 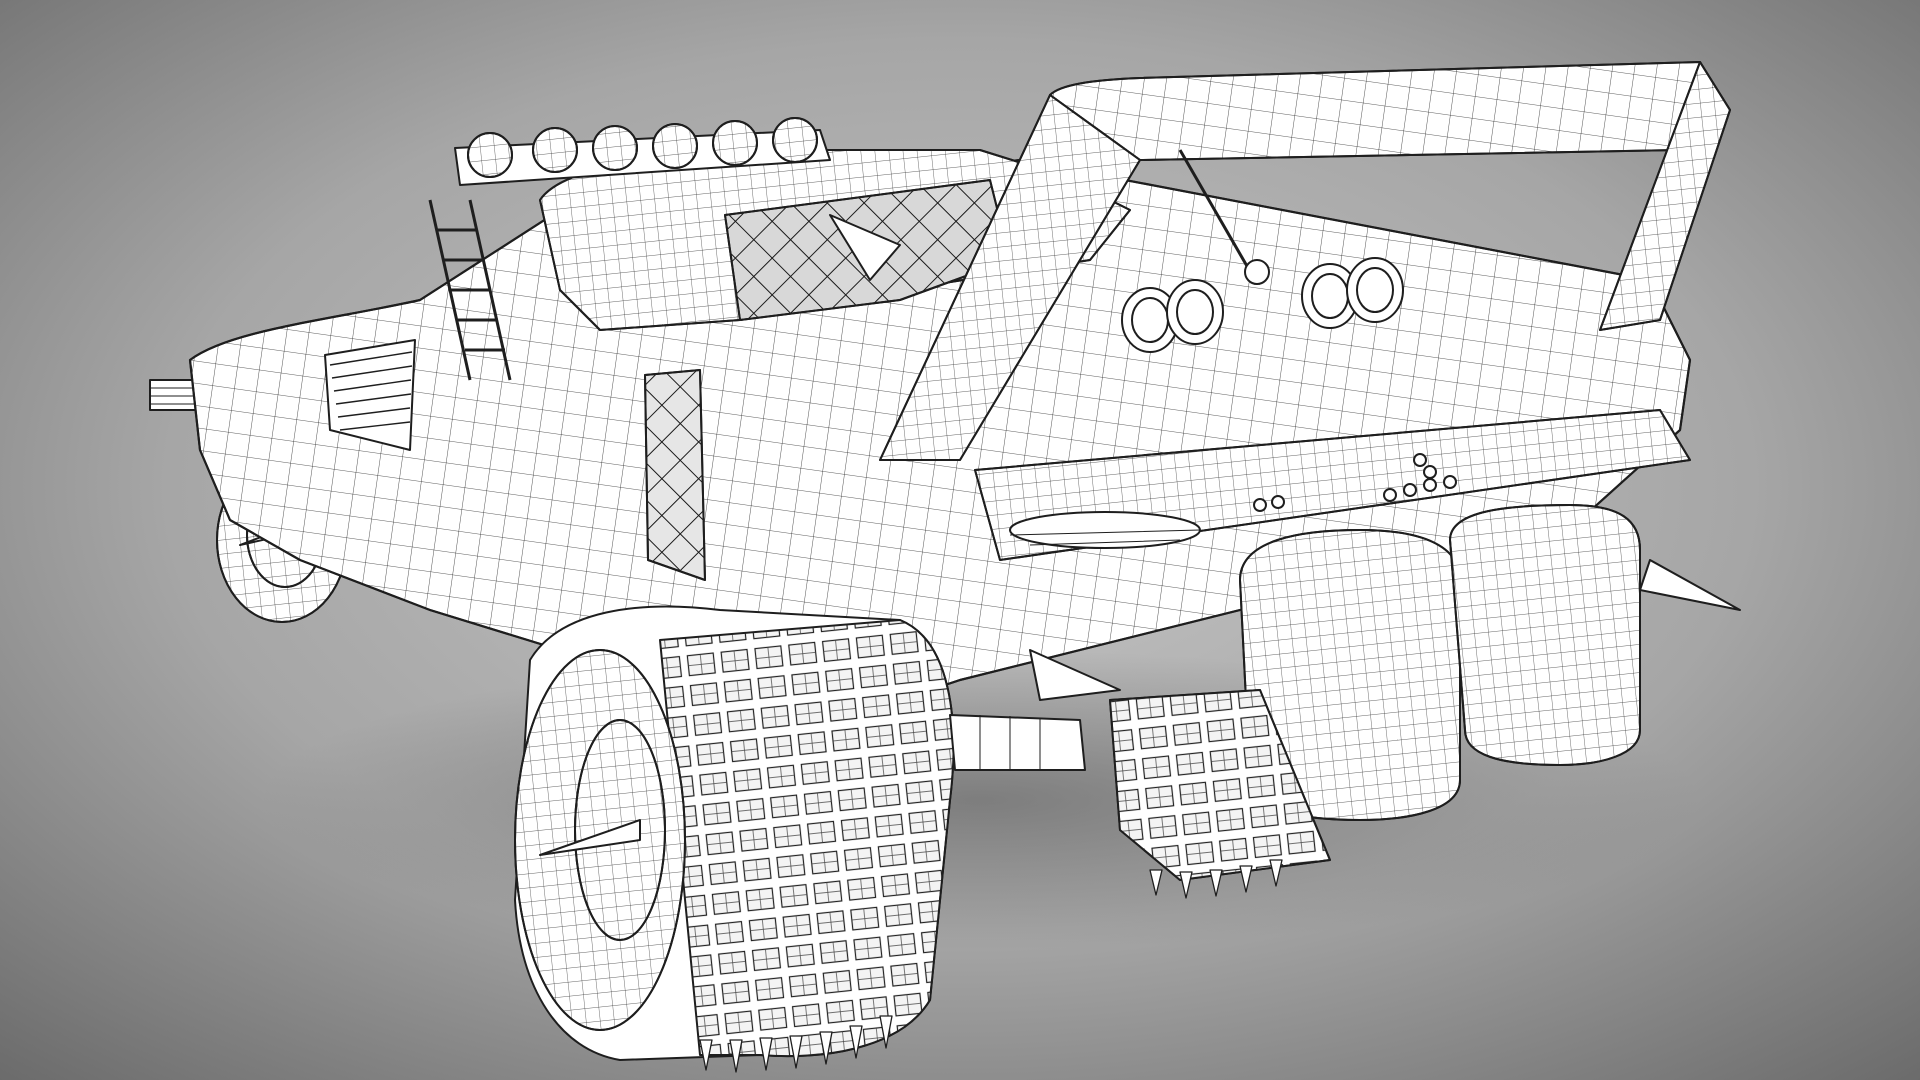 What do you see at coordinates (734, 833) in the screenshot?
I see `front-spiked-wheel` at bounding box center [734, 833].